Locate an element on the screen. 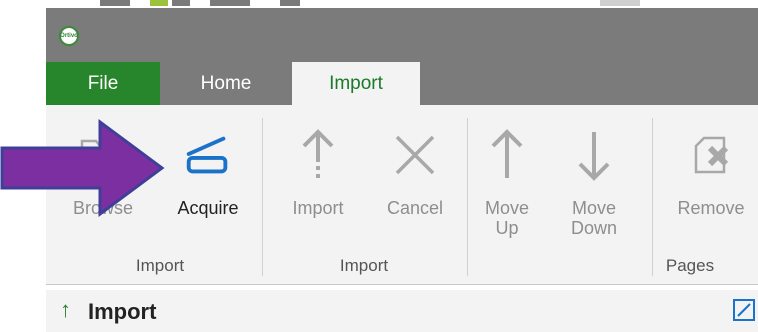  tab-file: File is located at coordinates (103, 83).